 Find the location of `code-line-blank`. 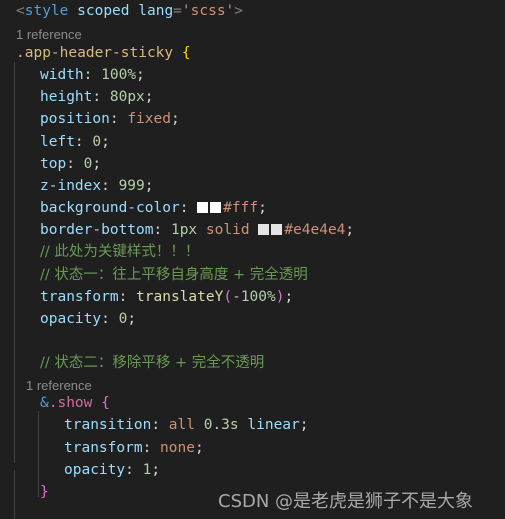

code-line-blank is located at coordinates (252, 341).